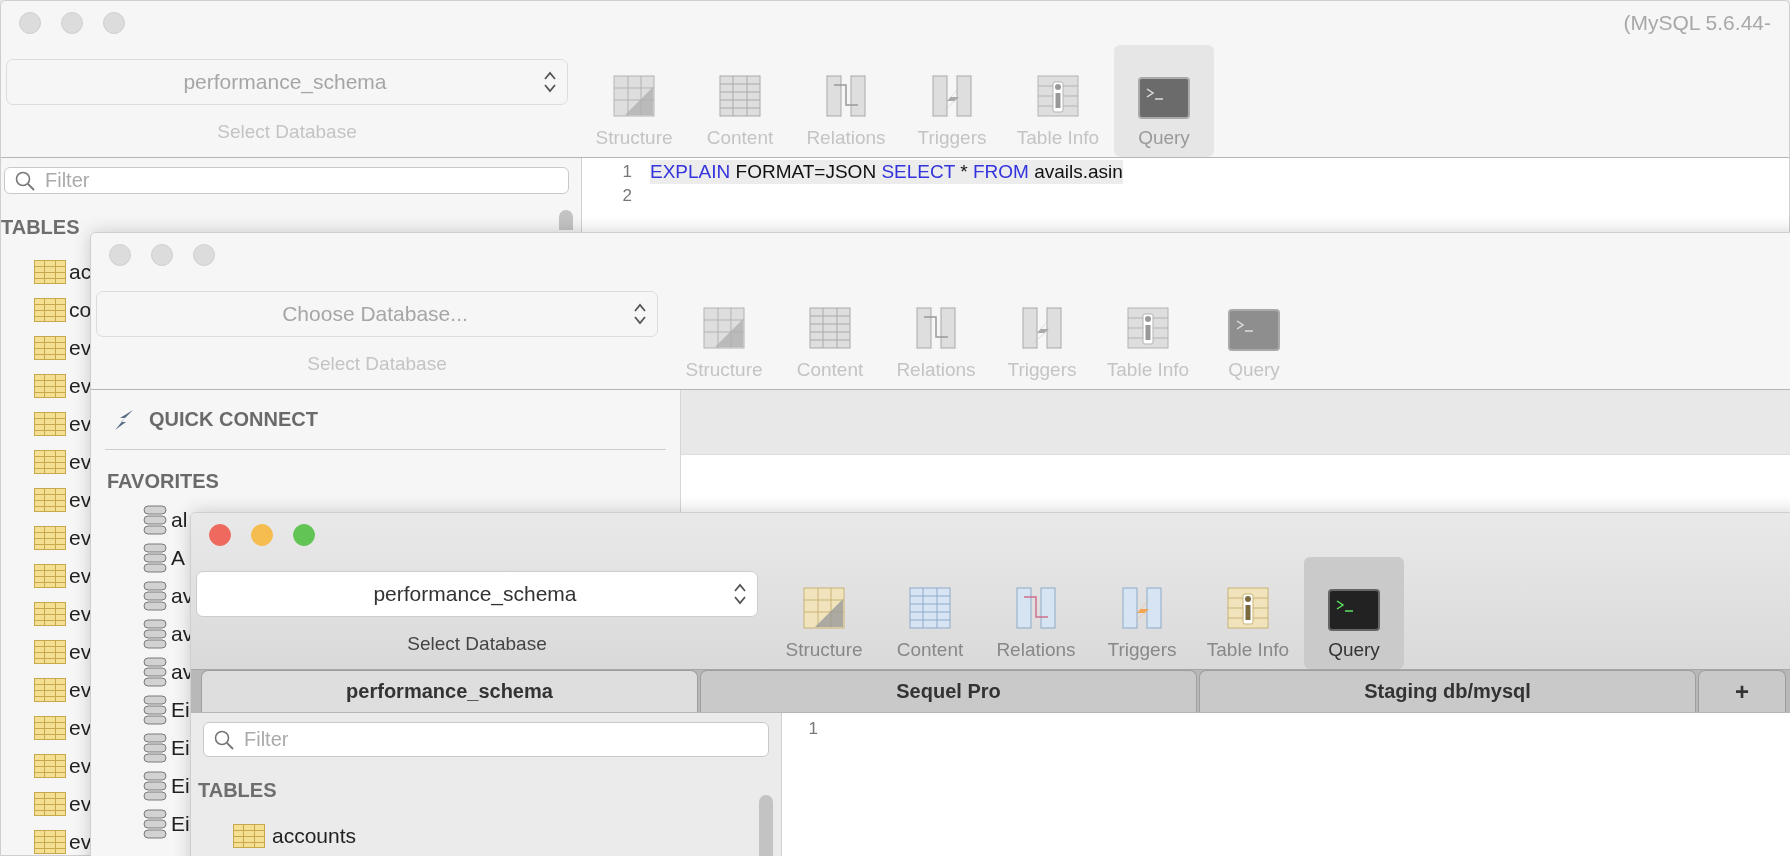 This screenshot has width=1790, height=856. Describe the element at coordinates (566, 220) in the screenshot. I see `scrollbar-thumb` at that location.